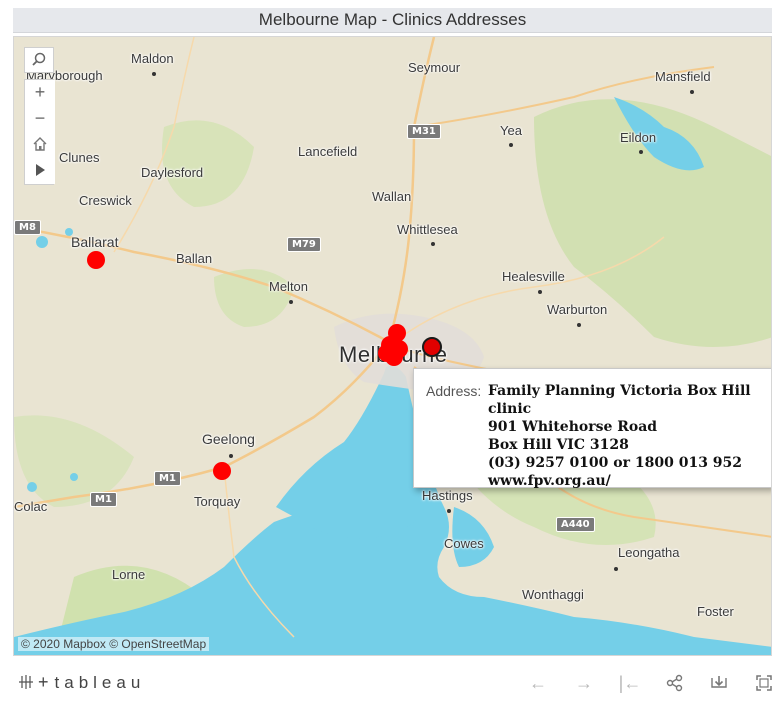  I want to click on reset-map-button, so click(40, 145).